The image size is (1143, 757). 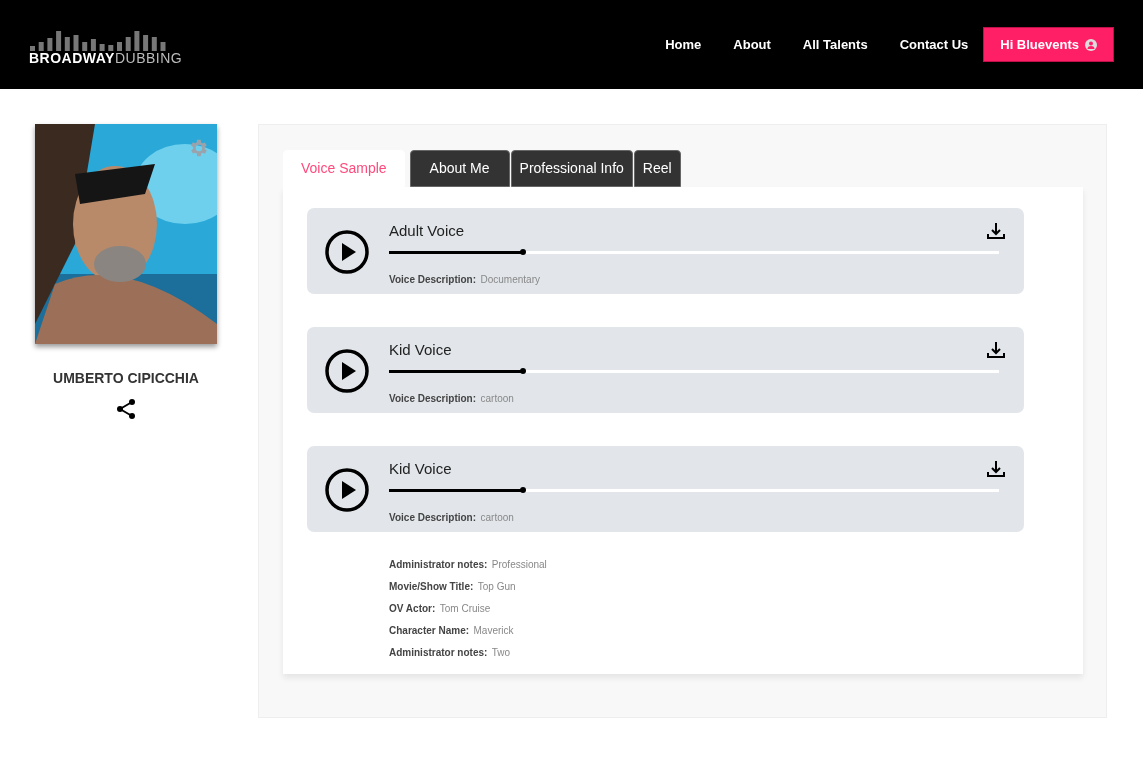 I want to click on nav-link: Contact Us, so click(x=934, y=44).